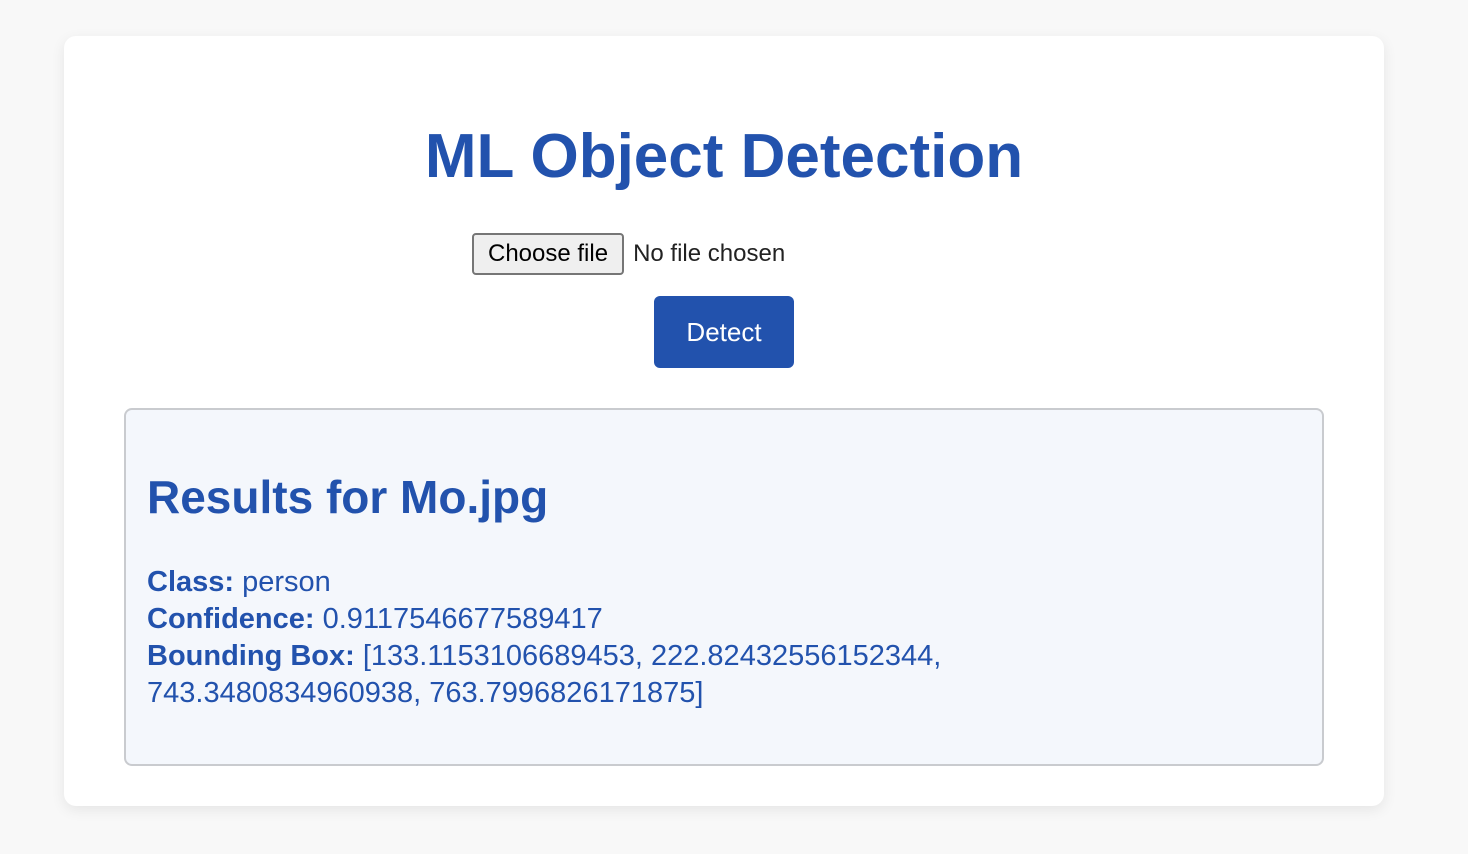  What do you see at coordinates (724, 156) in the screenshot?
I see `page-title: ML Object Detection` at bounding box center [724, 156].